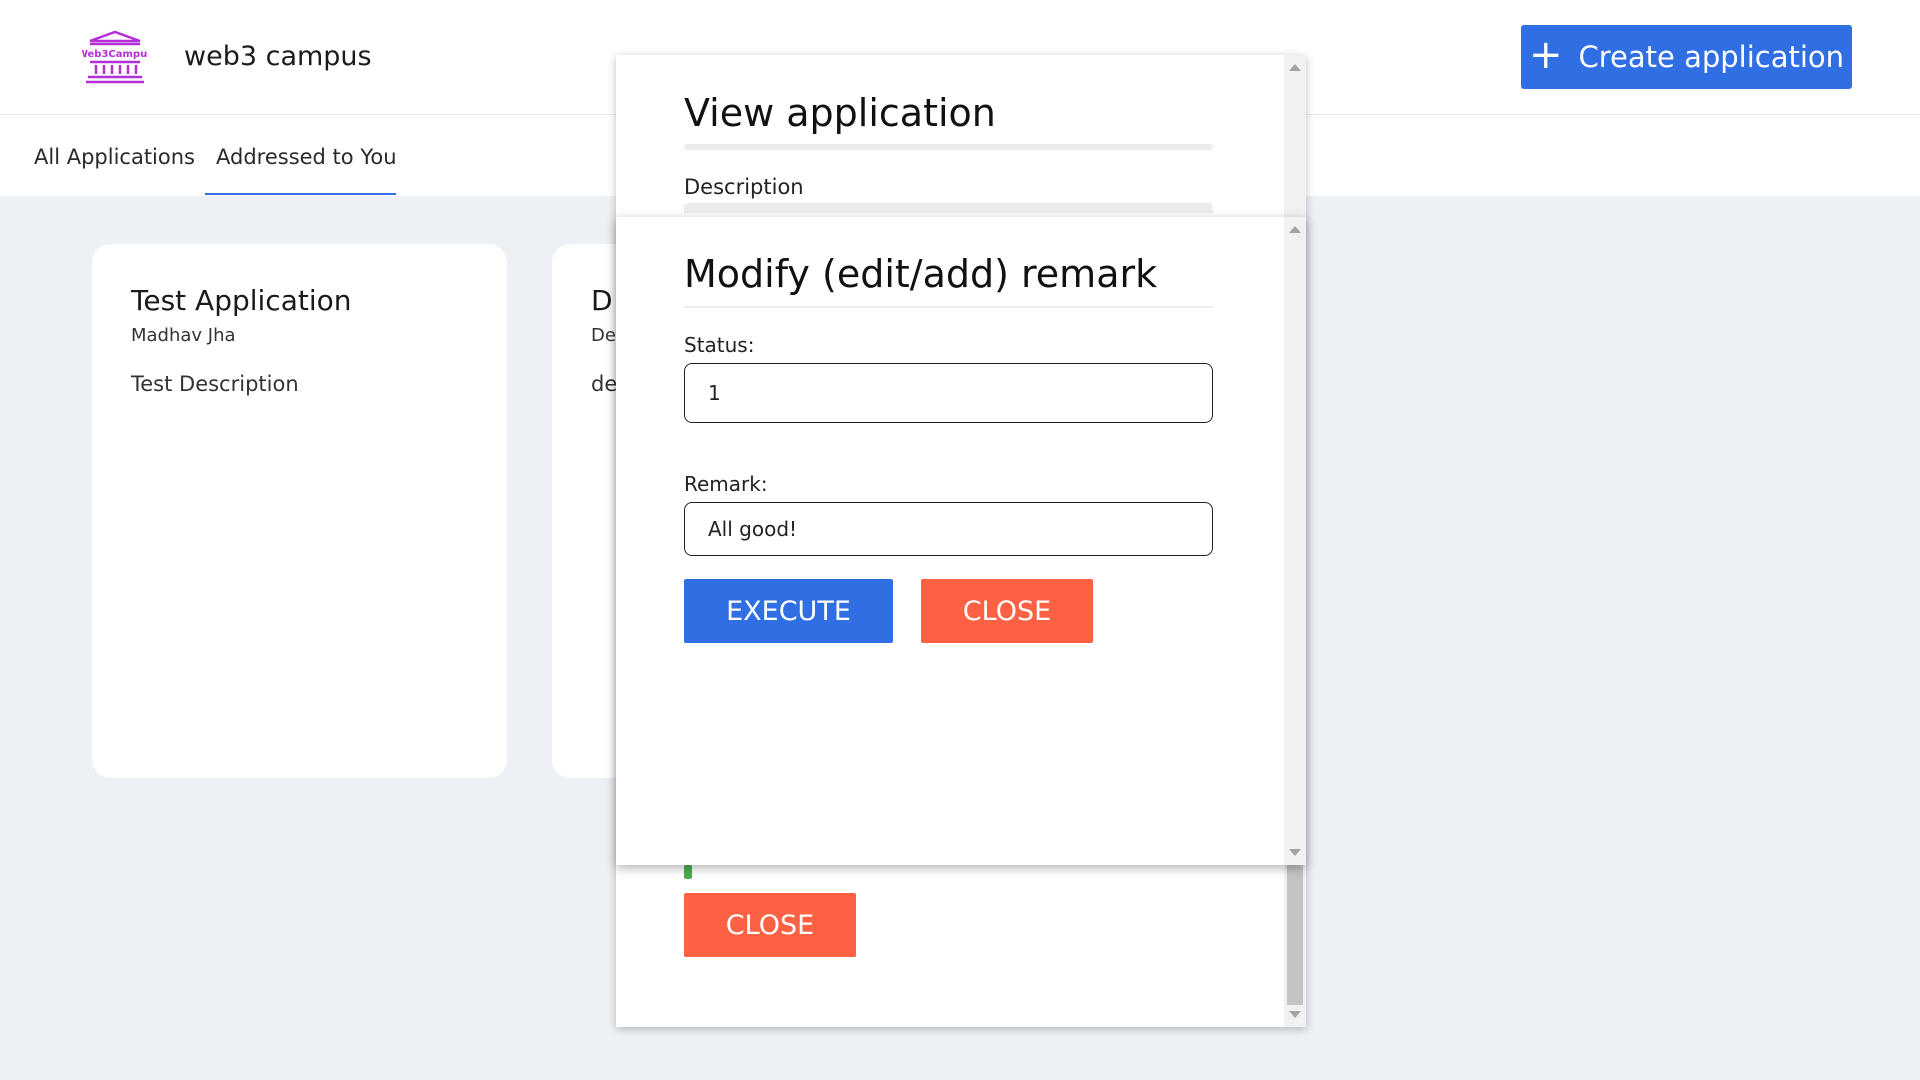 This screenshot has width=1920, height=1080. Describe the element at coordinates (602, 300) in the screenshot. I see `card-title: D` at that location.